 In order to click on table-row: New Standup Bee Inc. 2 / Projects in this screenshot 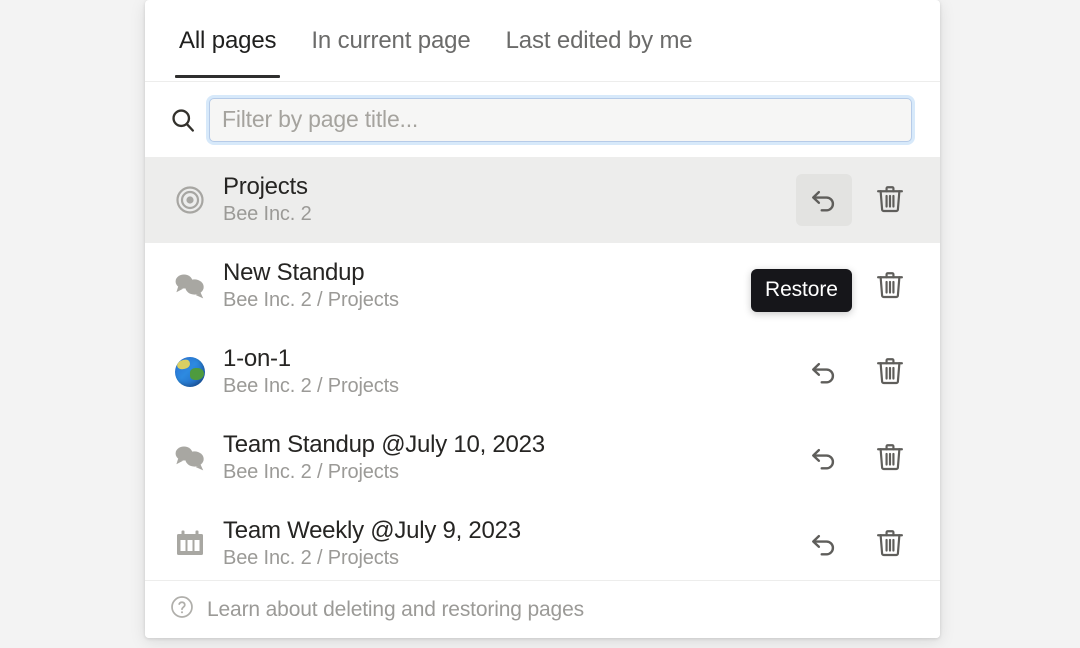, I will do `click(542, 286)`.